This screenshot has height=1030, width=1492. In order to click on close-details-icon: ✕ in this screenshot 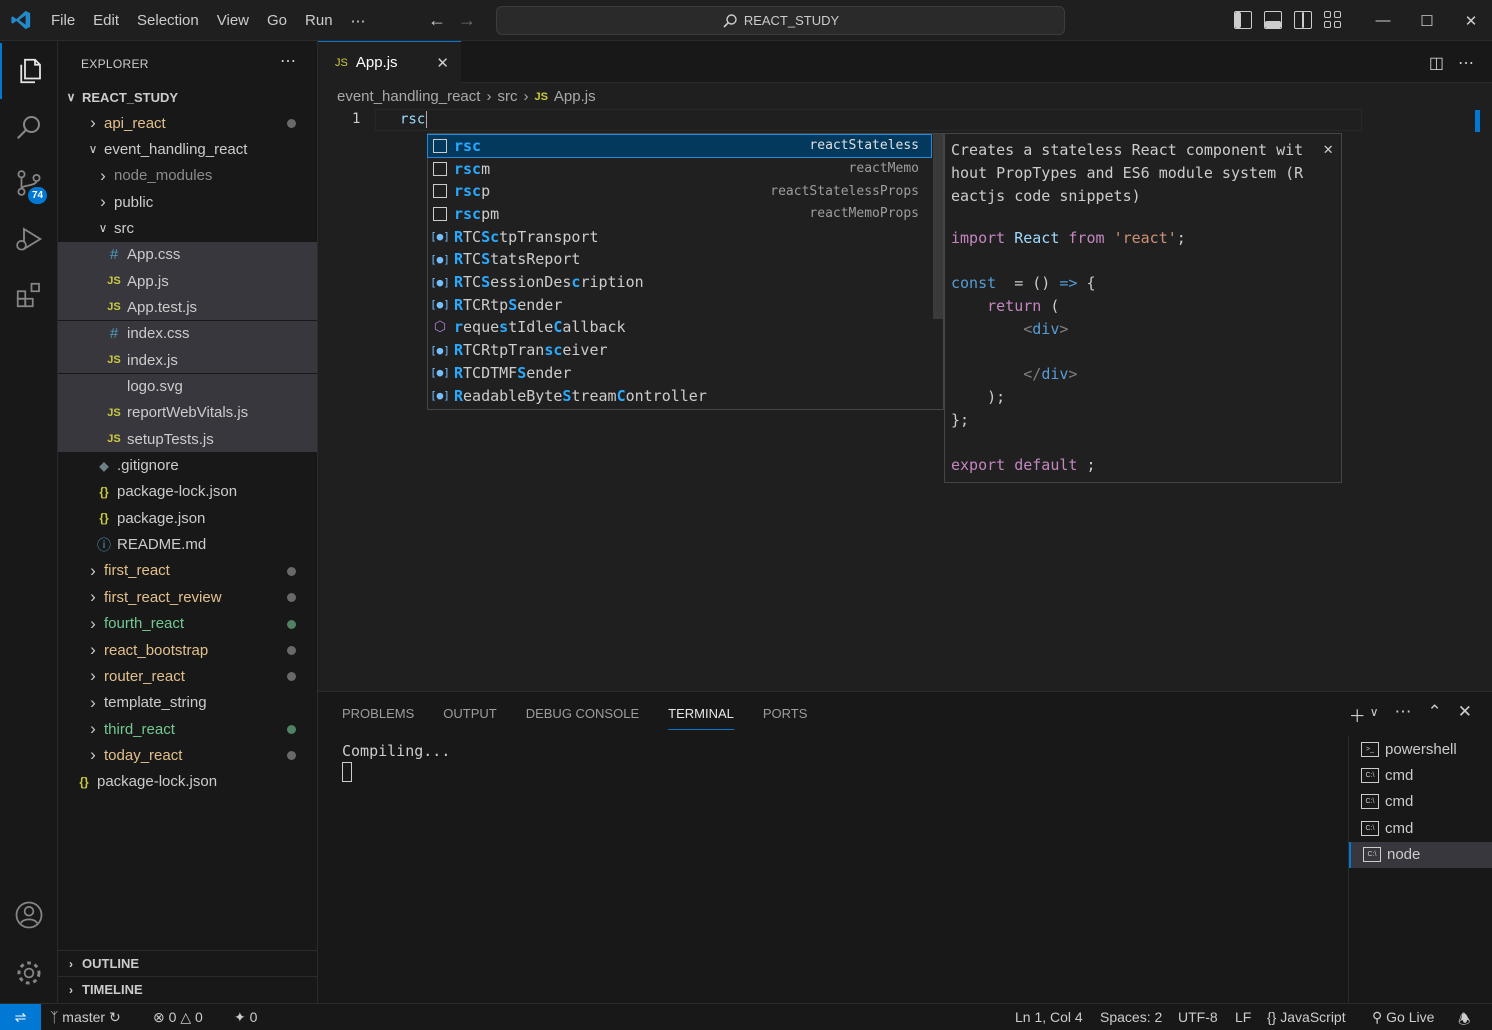, I will do `click(1328, 148)`.